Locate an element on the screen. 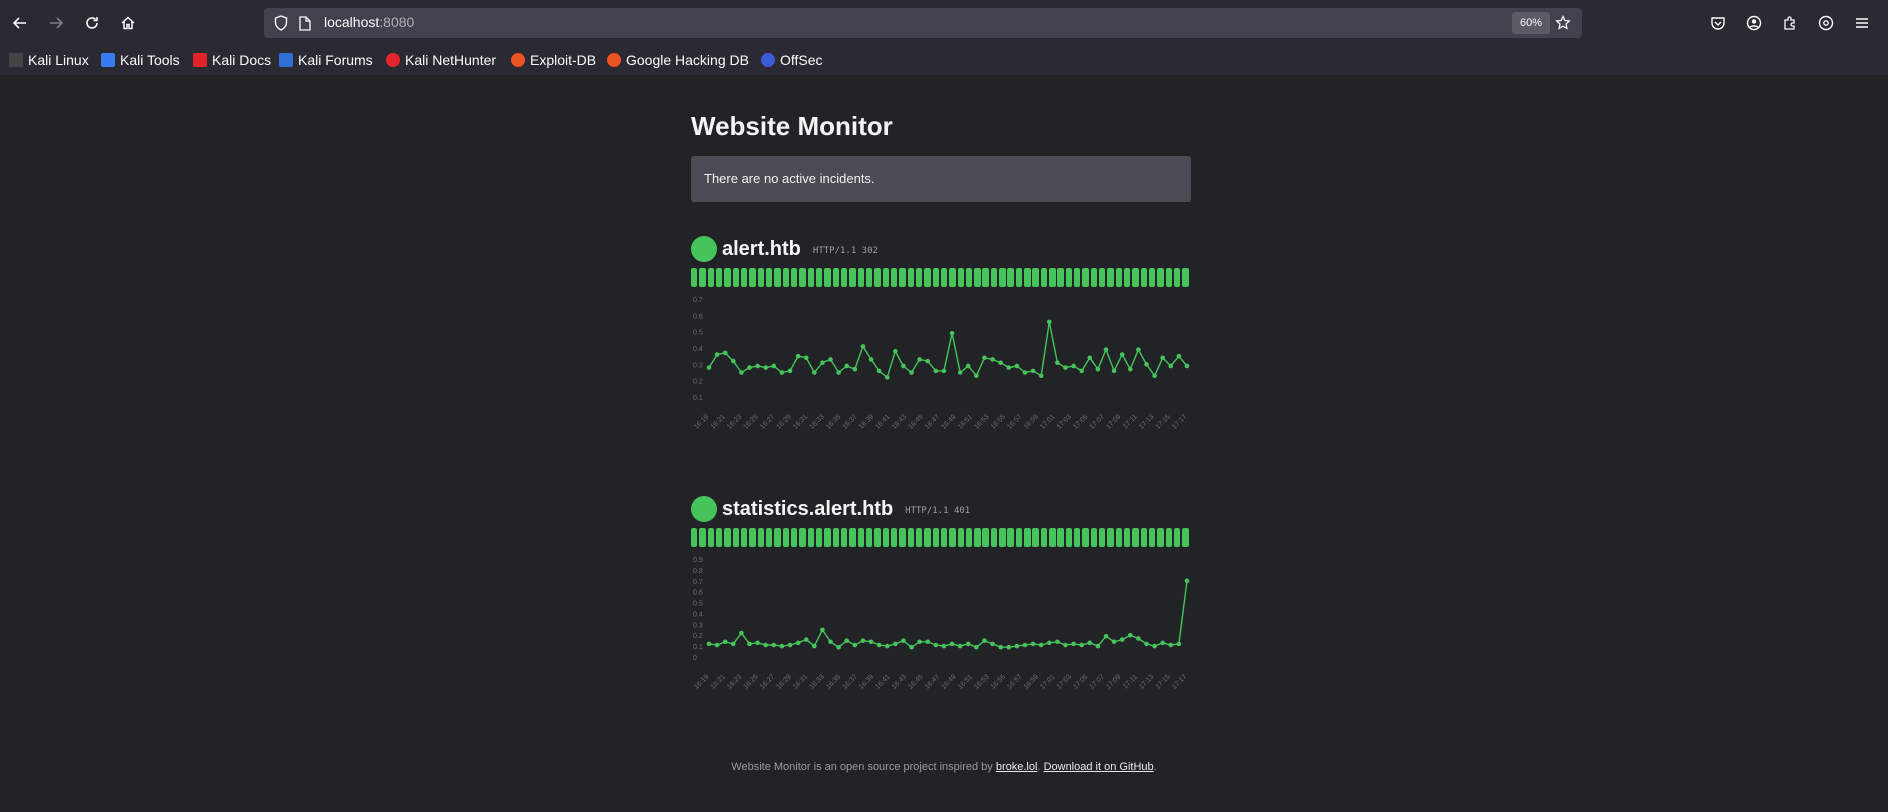  settings-icon is located at coordinates (1826, 23).